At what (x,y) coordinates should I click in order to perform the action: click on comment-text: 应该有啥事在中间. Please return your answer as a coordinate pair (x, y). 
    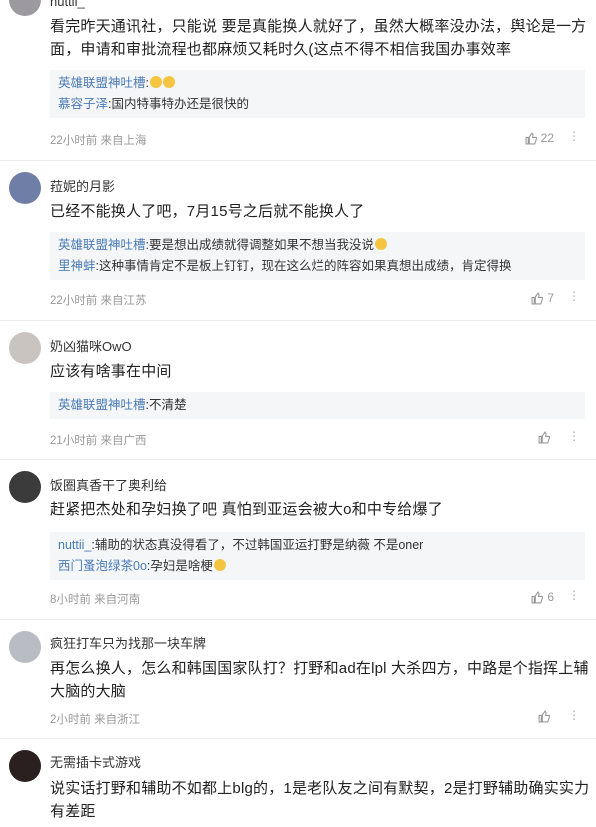
    Looking at the image, I should click on (111, 371).